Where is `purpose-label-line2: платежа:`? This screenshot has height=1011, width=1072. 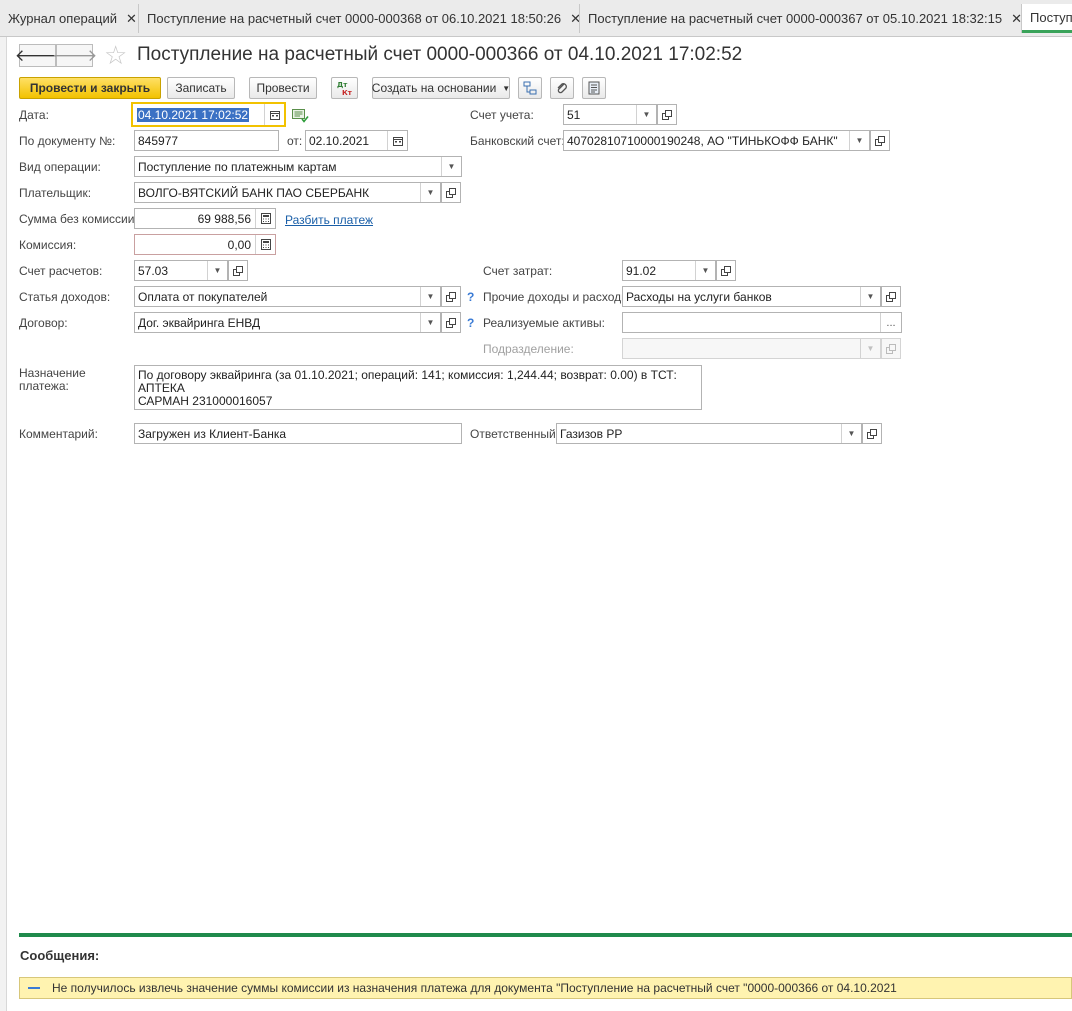
purpose-label-line2: платежа: is located at coordinates (44, 386).